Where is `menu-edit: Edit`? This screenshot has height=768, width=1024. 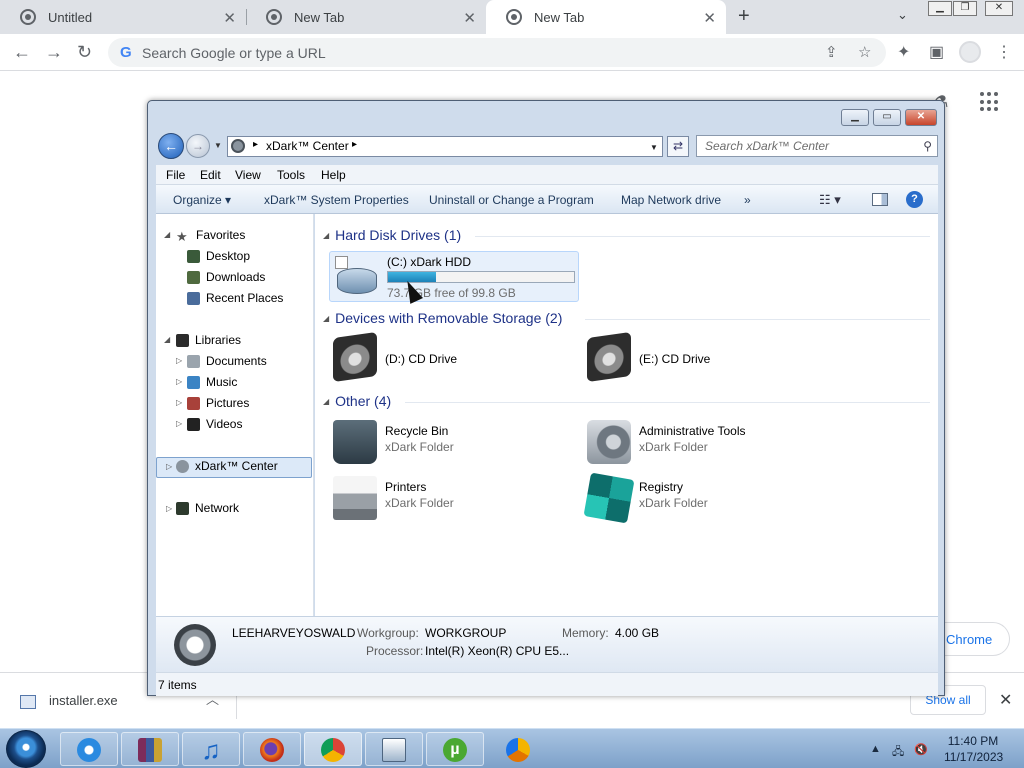 menu-edit: Edit is located at coordinates (210, 175).